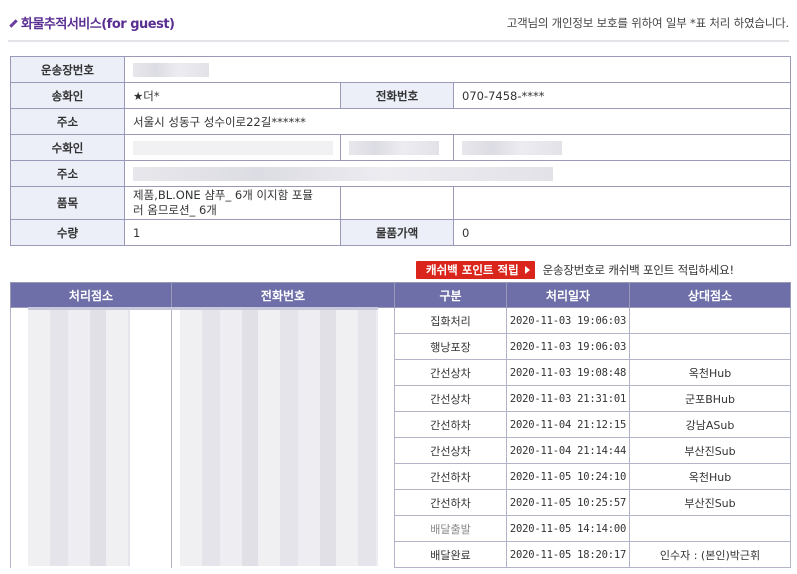 Image resolution: width=797 pixels, height=574 pixels. I want to click on datetime-cell: 2020-11-05 10:25:57, so click(568, 502).